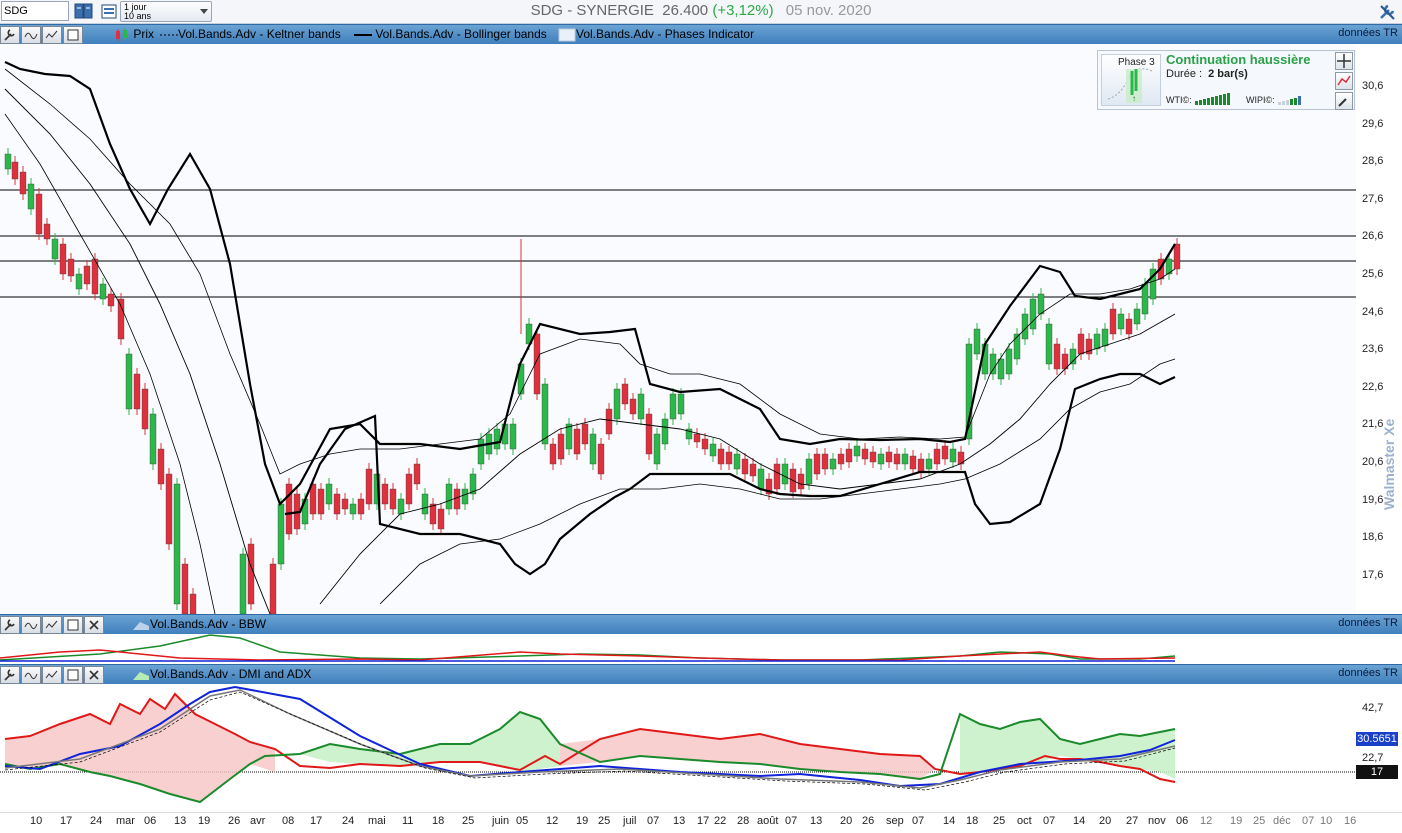 Image resolution: width=1402 pixels, height=833 pixels. Describe the element at coordinates (1228, 74) in the screenshot. I see `duration-value: 2 bar(s)` at that location.